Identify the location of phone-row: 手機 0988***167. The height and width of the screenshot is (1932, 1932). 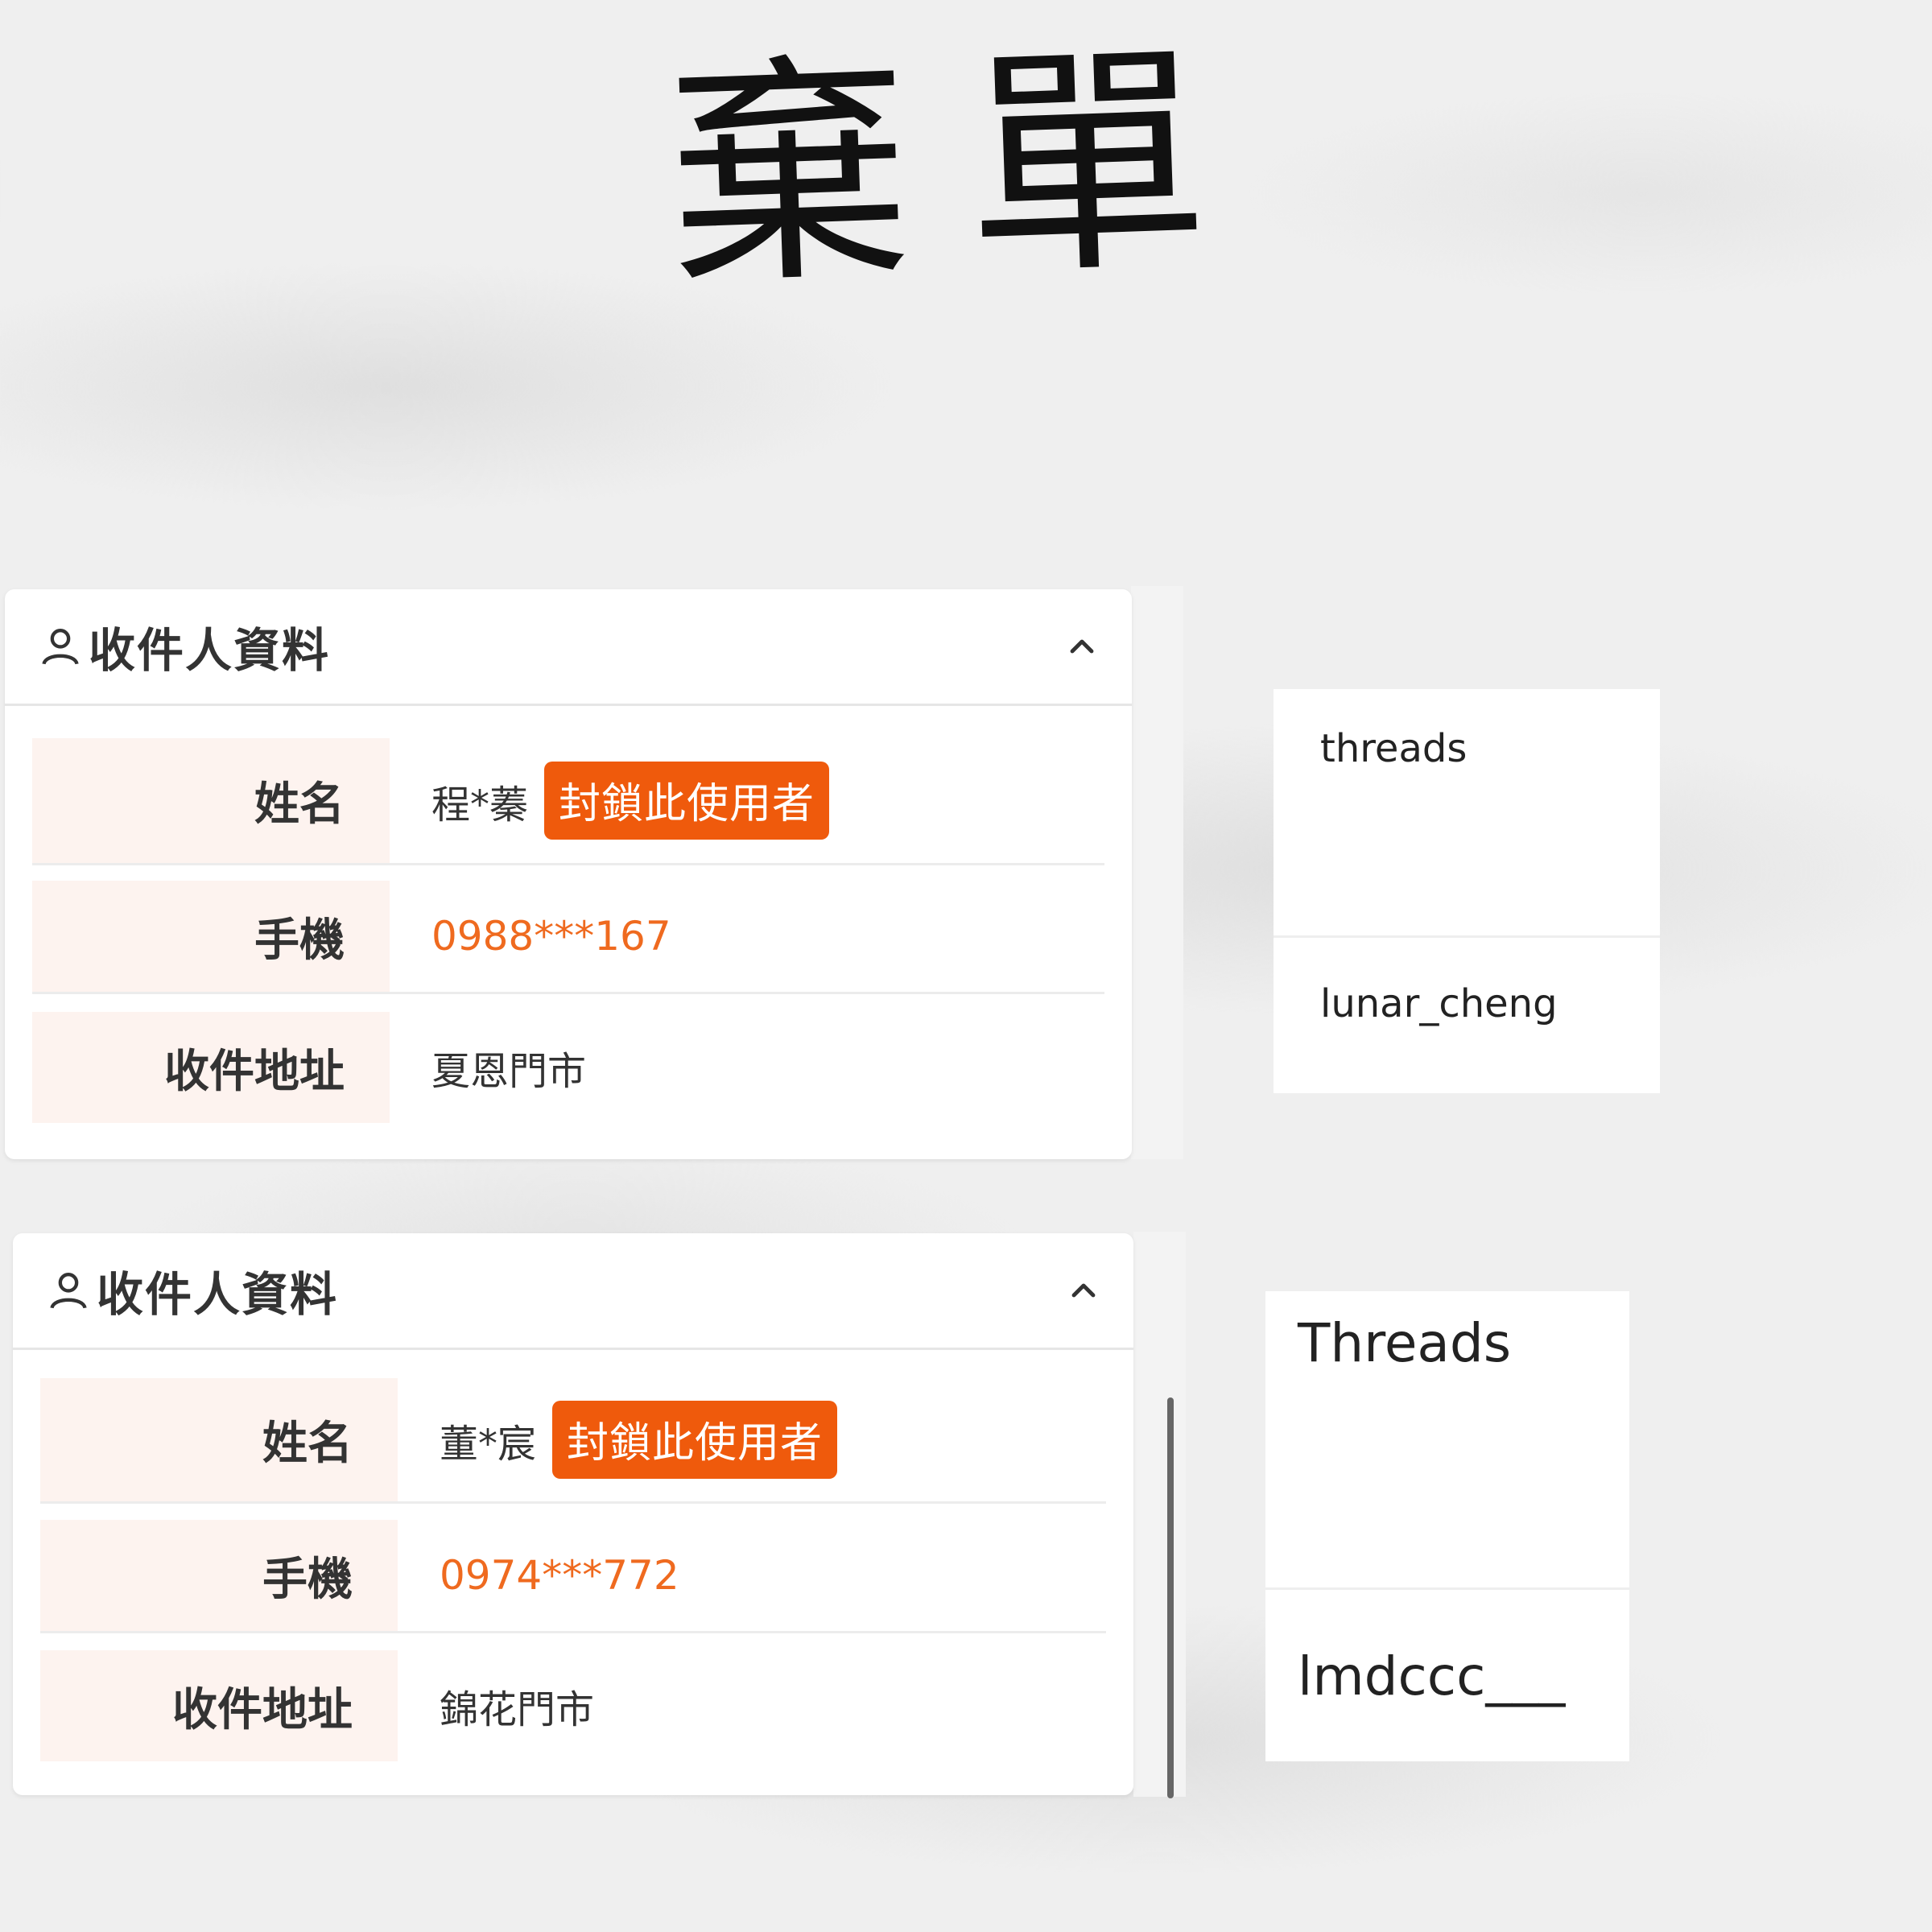
(568, 937).